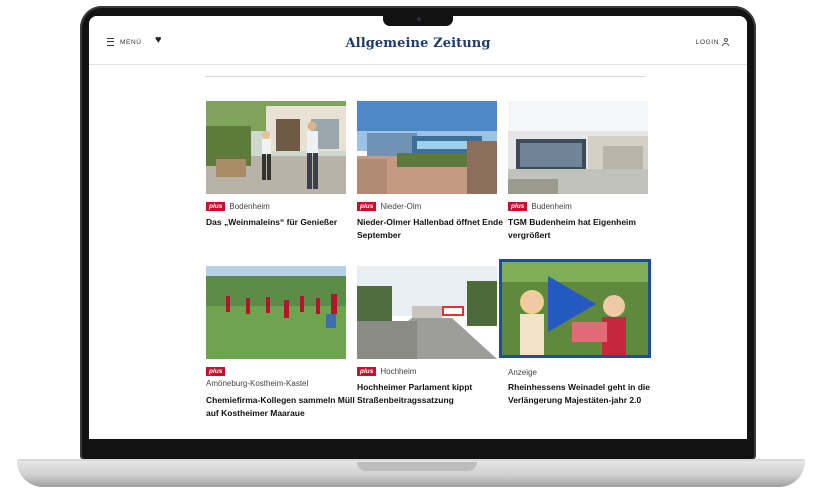 The width and height of the screenshot is (823, 493). Describe the element at coordinates (401, 206) in the screenshot. I see `article-kicker: Nieder-Olm` at that location.